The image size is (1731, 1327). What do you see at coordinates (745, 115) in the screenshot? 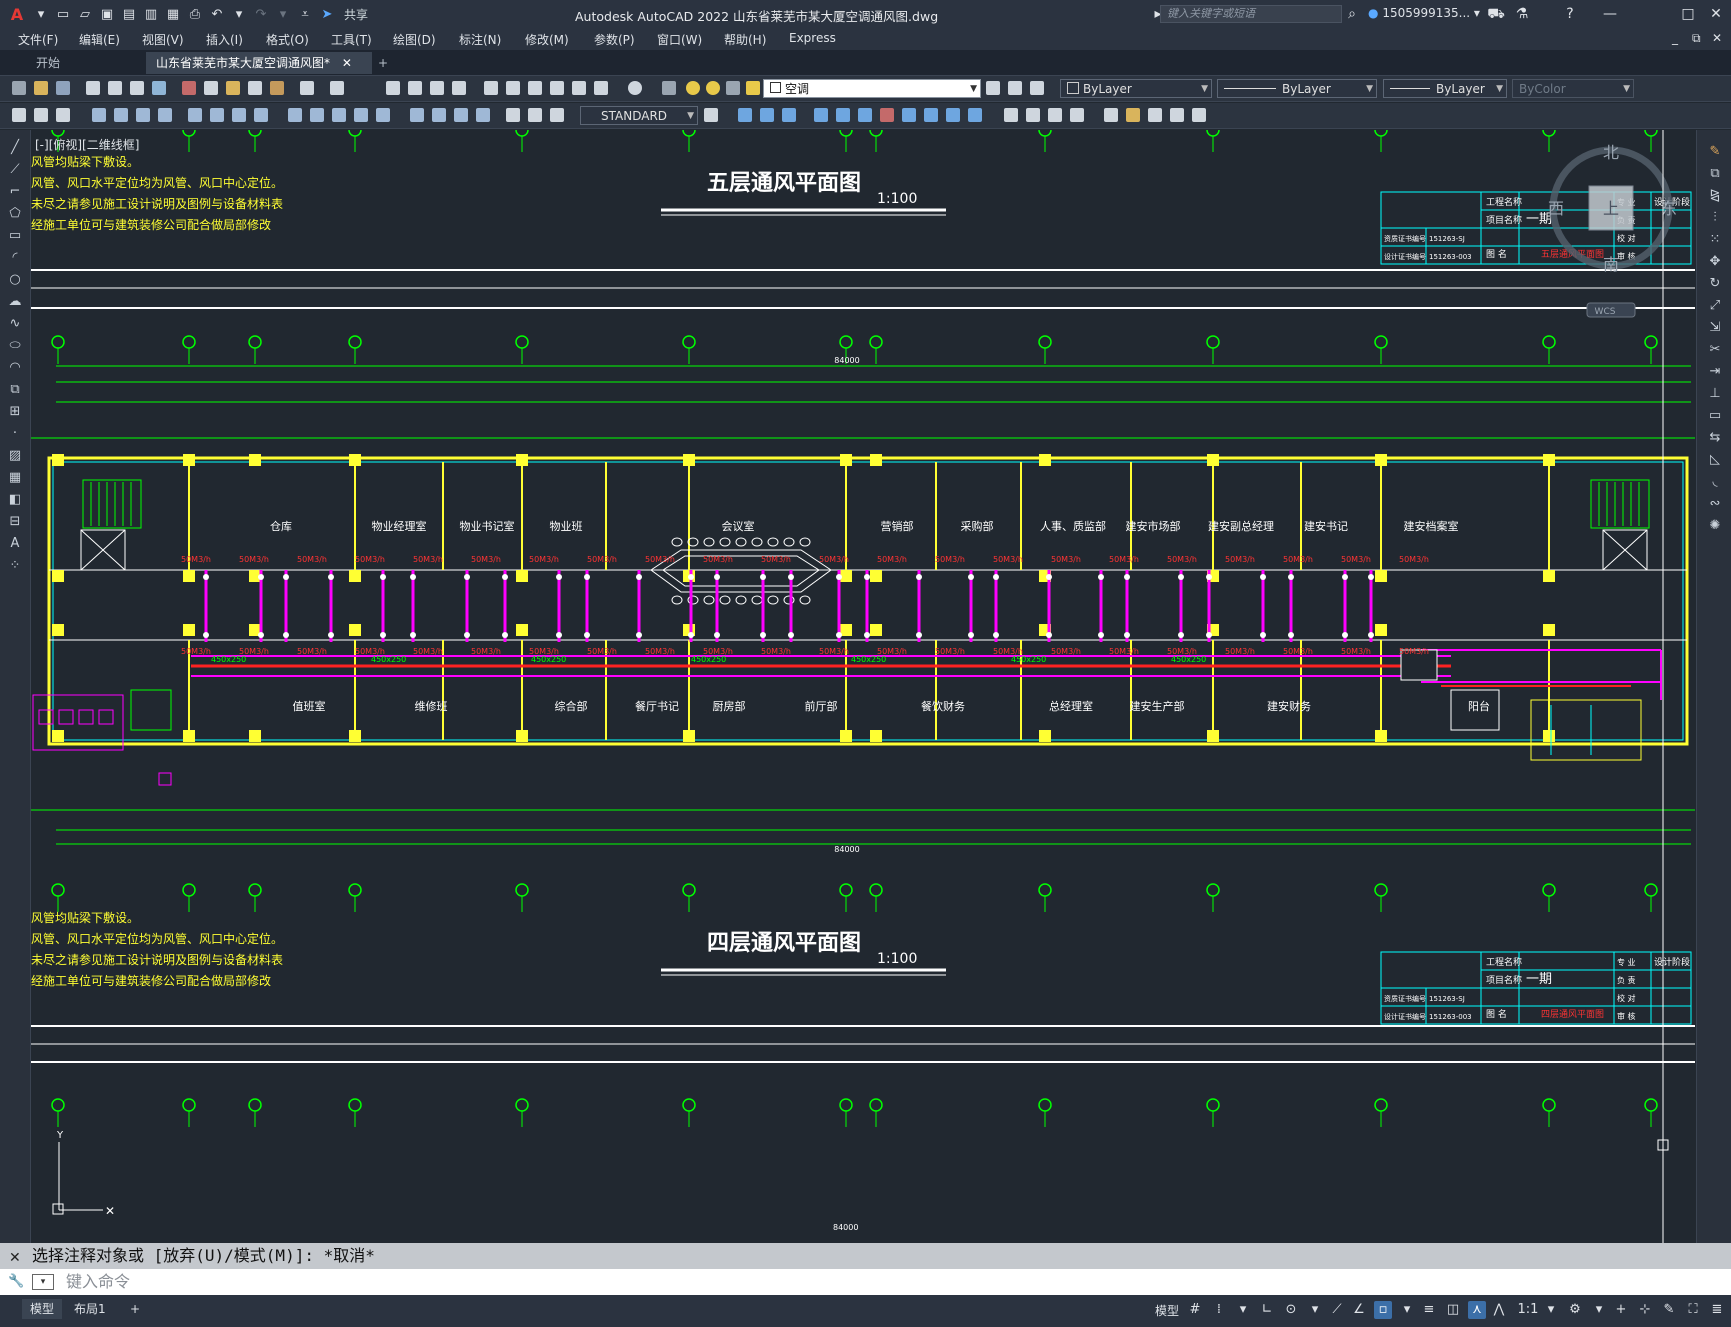
I see `3d-box-icon` at bounding box center [745, 115].